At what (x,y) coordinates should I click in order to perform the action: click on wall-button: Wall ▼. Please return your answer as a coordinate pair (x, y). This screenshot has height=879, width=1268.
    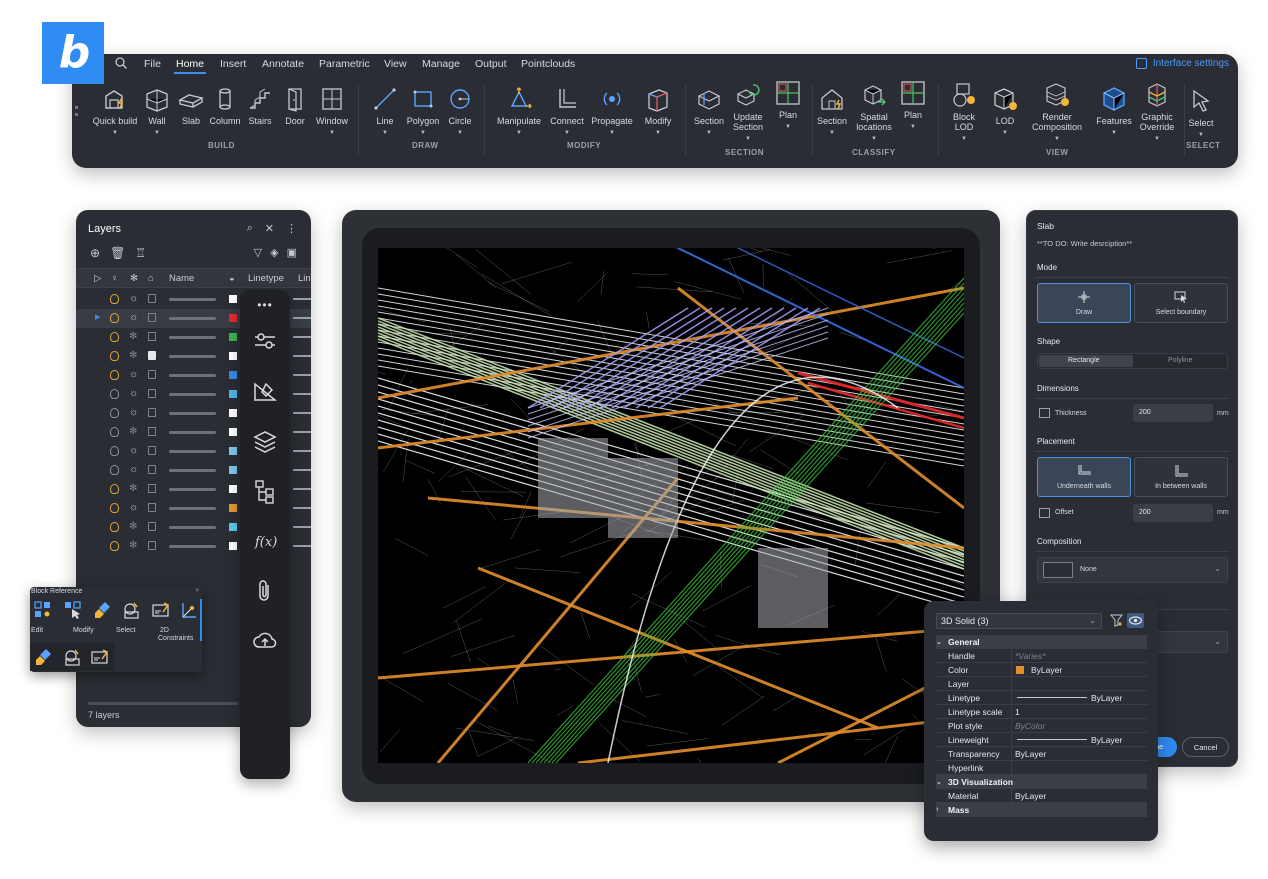
    Looking at the image, I should click on (157, 112).